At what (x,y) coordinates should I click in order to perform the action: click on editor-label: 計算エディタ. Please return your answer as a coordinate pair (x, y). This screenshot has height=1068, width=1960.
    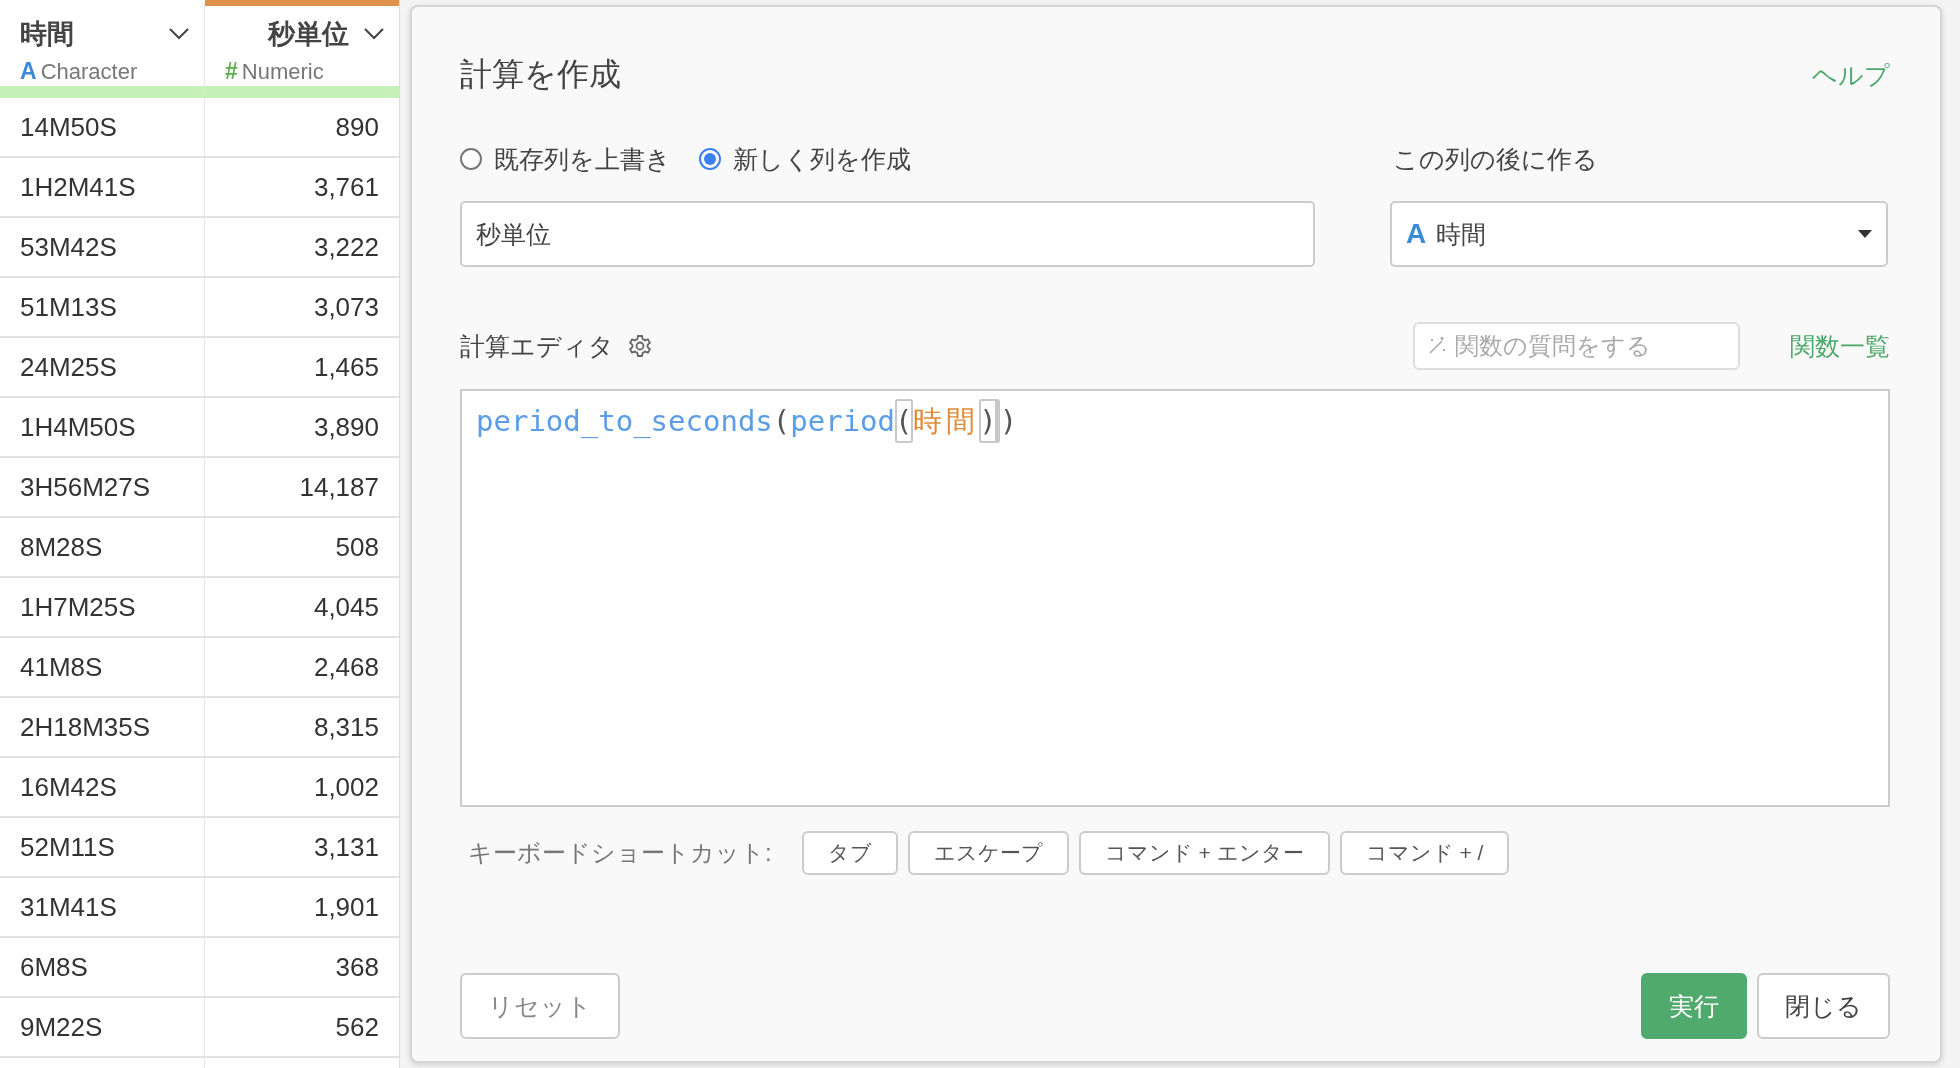
    Looking at the image, I should click on (537, 346).